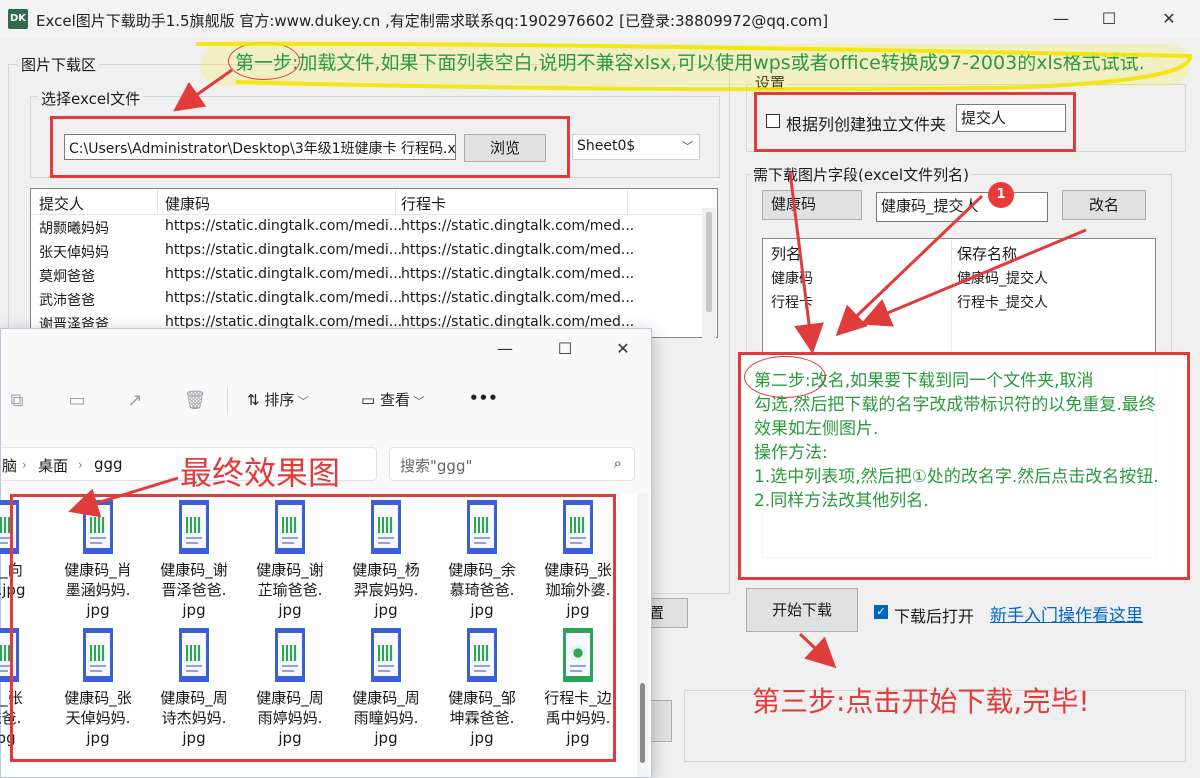  Describe the element at coordinates (915, 122) in the screenshot. I see `settings-highlight` at that location.